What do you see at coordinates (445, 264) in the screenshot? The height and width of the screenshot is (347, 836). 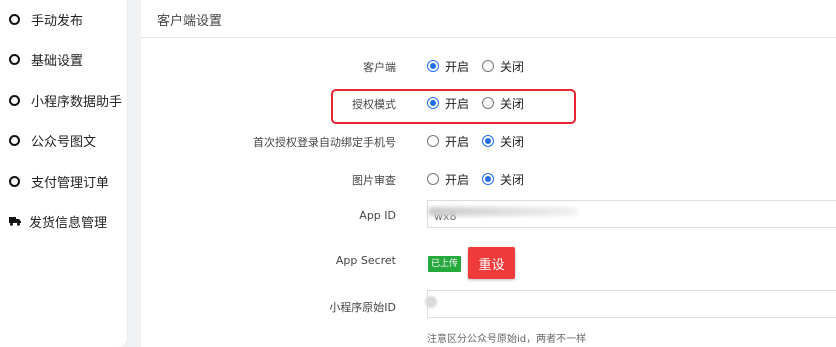 I see `uploaded-badge: 已上传` at bounding box center [445, 264].